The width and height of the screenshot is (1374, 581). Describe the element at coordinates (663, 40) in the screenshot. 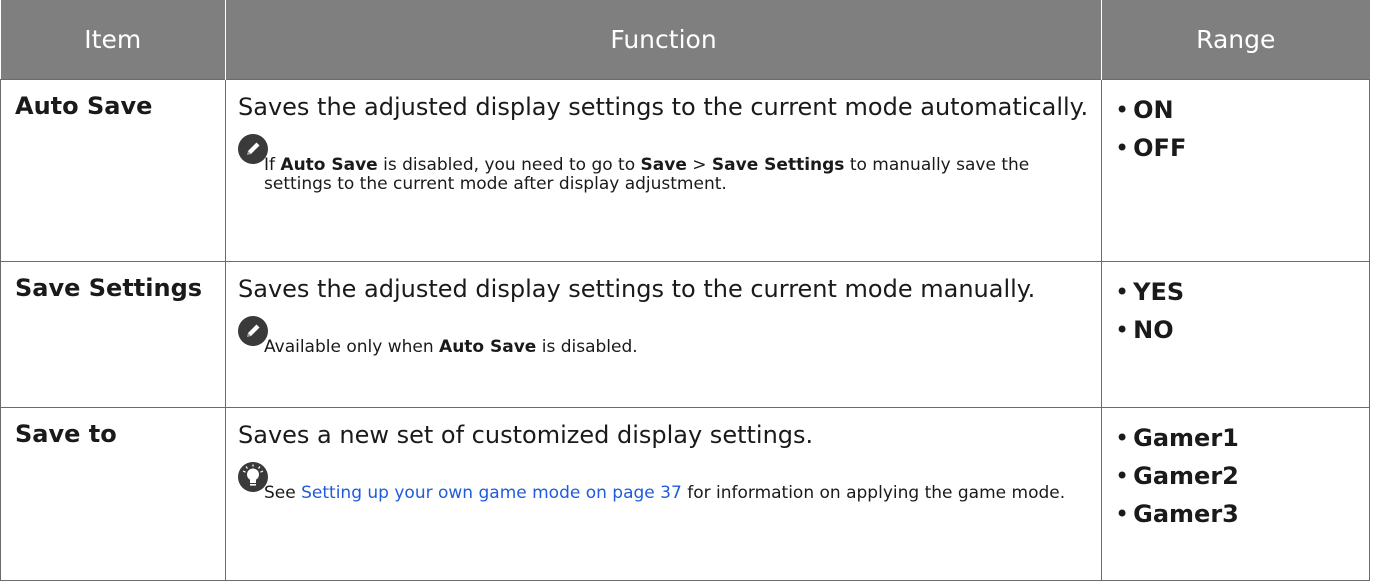

I see `header-function: Function` at that location.